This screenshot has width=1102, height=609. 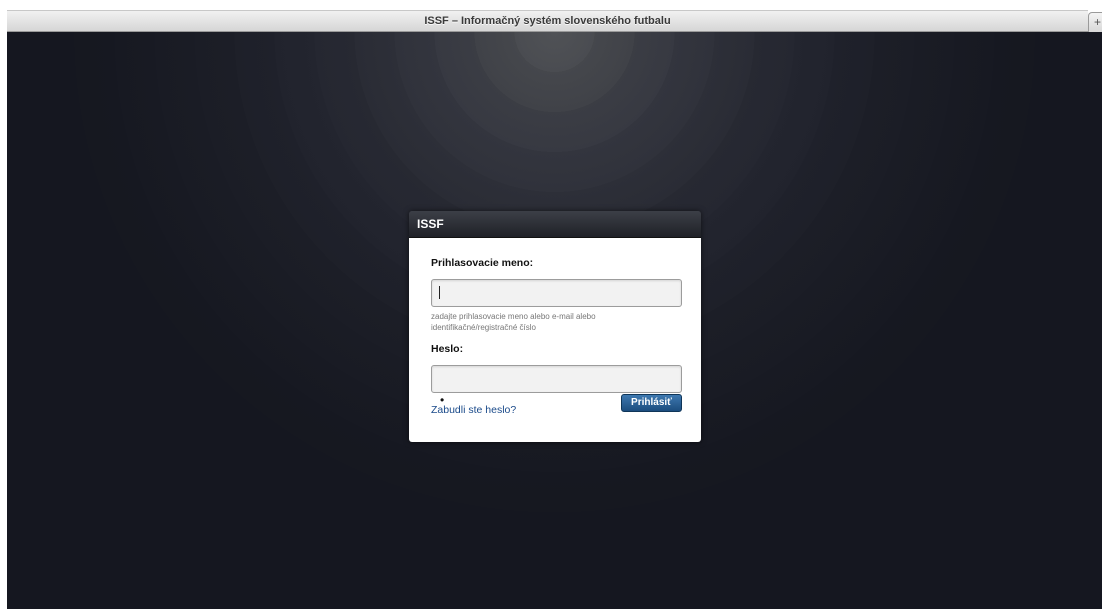 What do you see at coordinates (556, 379) in the screenshot?
I see `password-input` at bounding box center [556, 379].